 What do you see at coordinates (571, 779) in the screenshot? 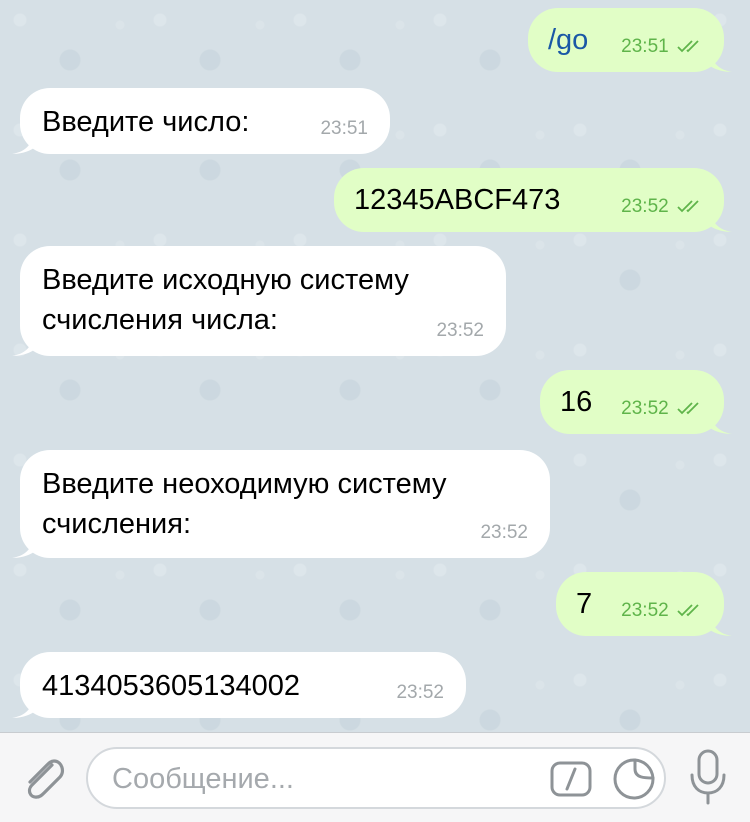
I see `slash-command-icon` at bounding box center [571, 779].